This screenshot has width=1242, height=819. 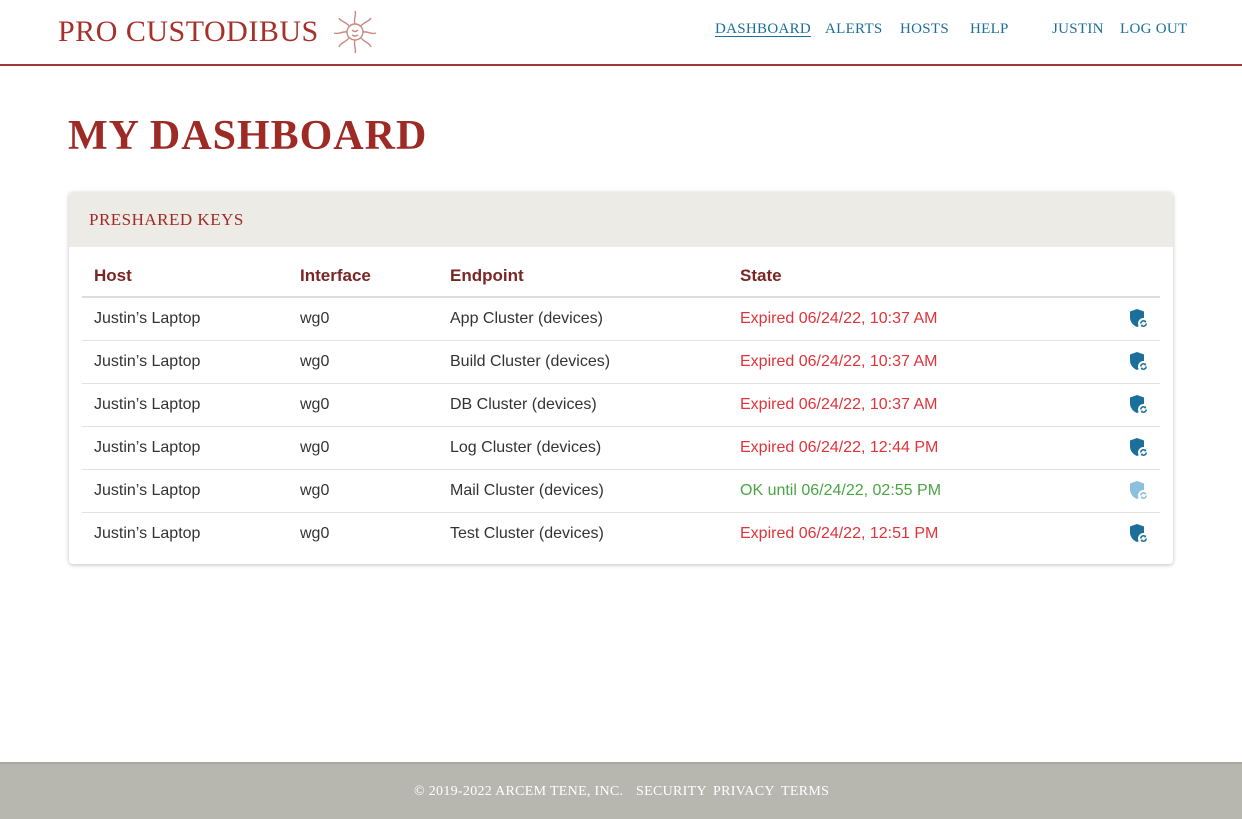 I want to click on brand-name: PRO CUSTODIBUS, so click(x=188, y=31).